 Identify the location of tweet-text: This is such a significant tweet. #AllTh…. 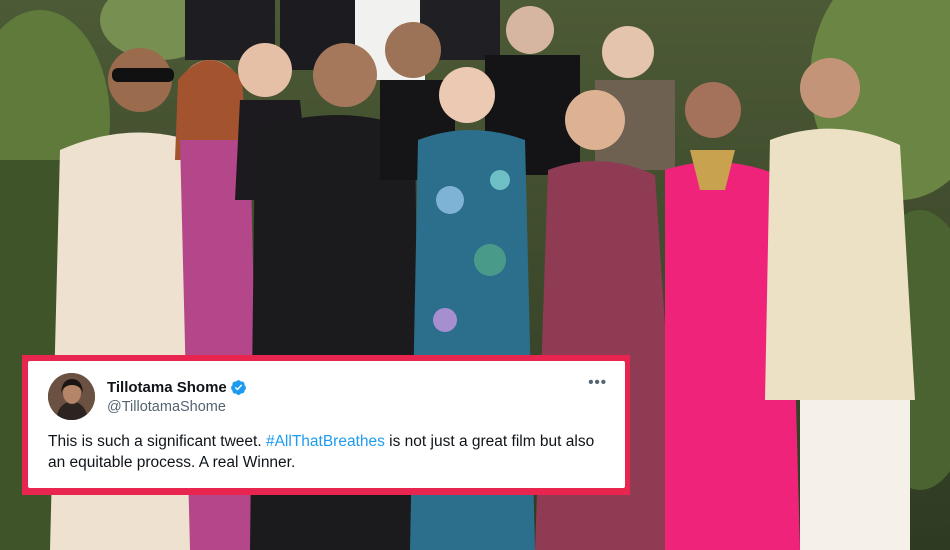
(328, 452).